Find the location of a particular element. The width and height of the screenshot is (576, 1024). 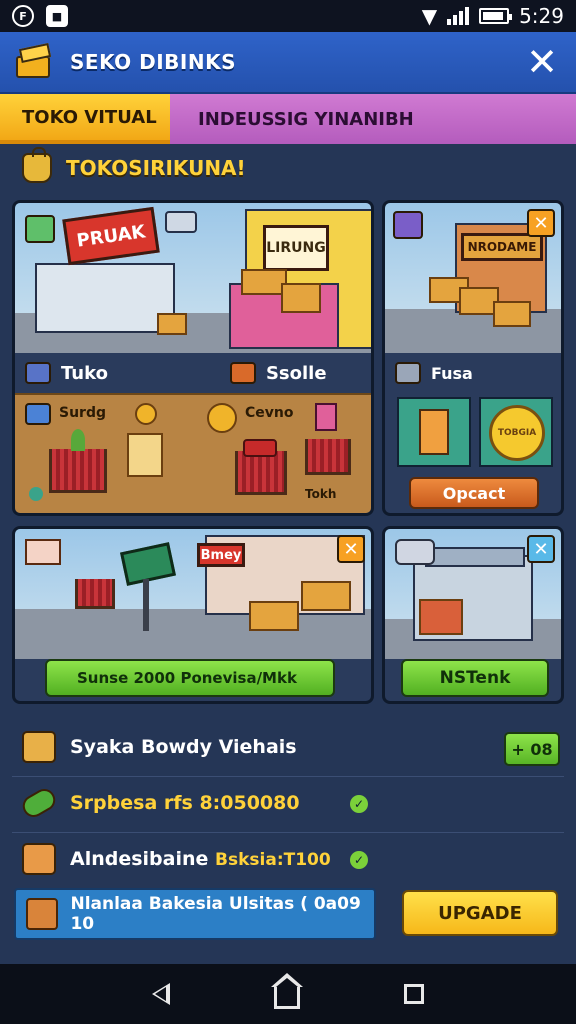

drink-tile is located at coordinates (434, 432).